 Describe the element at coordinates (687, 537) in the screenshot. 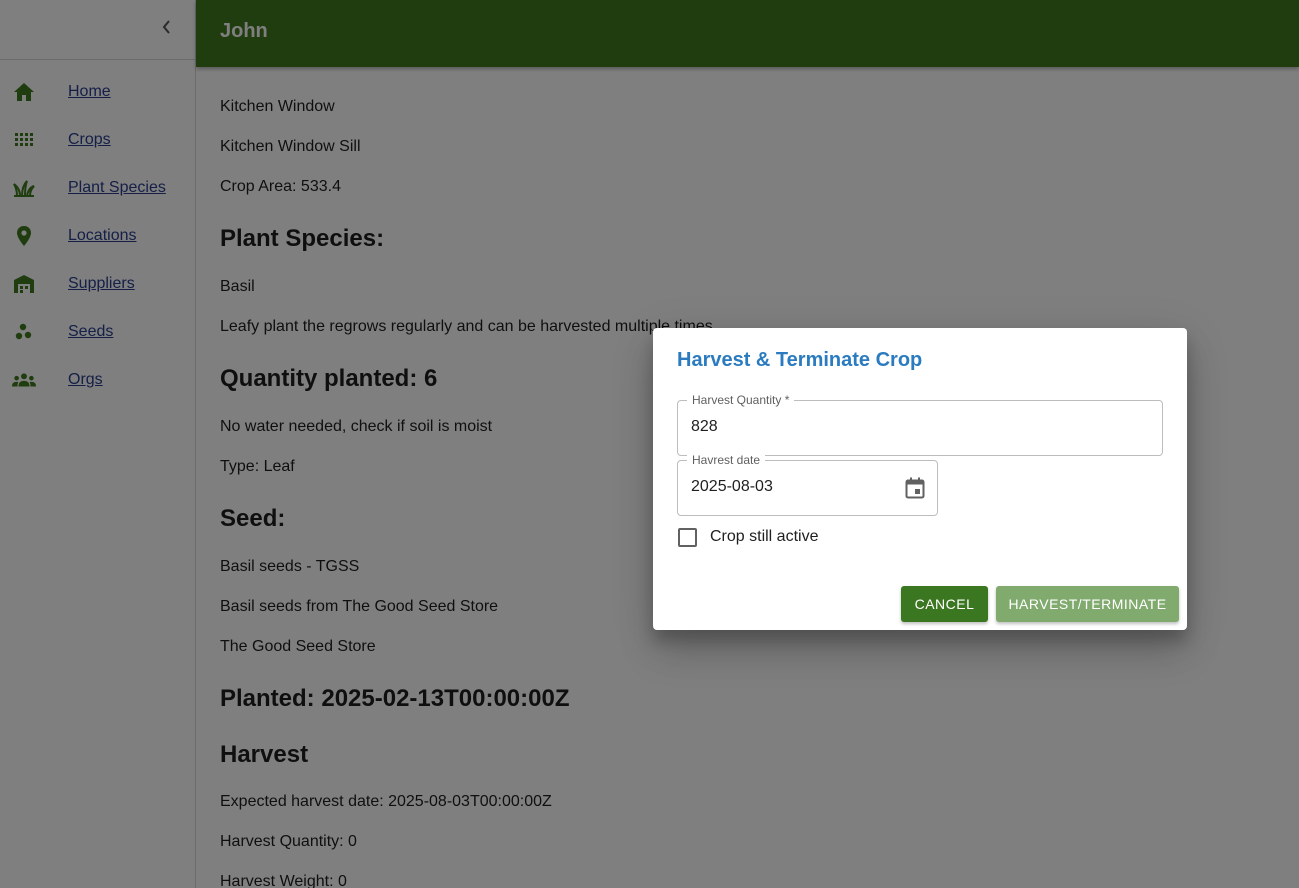

I see `checkbox-box` at that location.